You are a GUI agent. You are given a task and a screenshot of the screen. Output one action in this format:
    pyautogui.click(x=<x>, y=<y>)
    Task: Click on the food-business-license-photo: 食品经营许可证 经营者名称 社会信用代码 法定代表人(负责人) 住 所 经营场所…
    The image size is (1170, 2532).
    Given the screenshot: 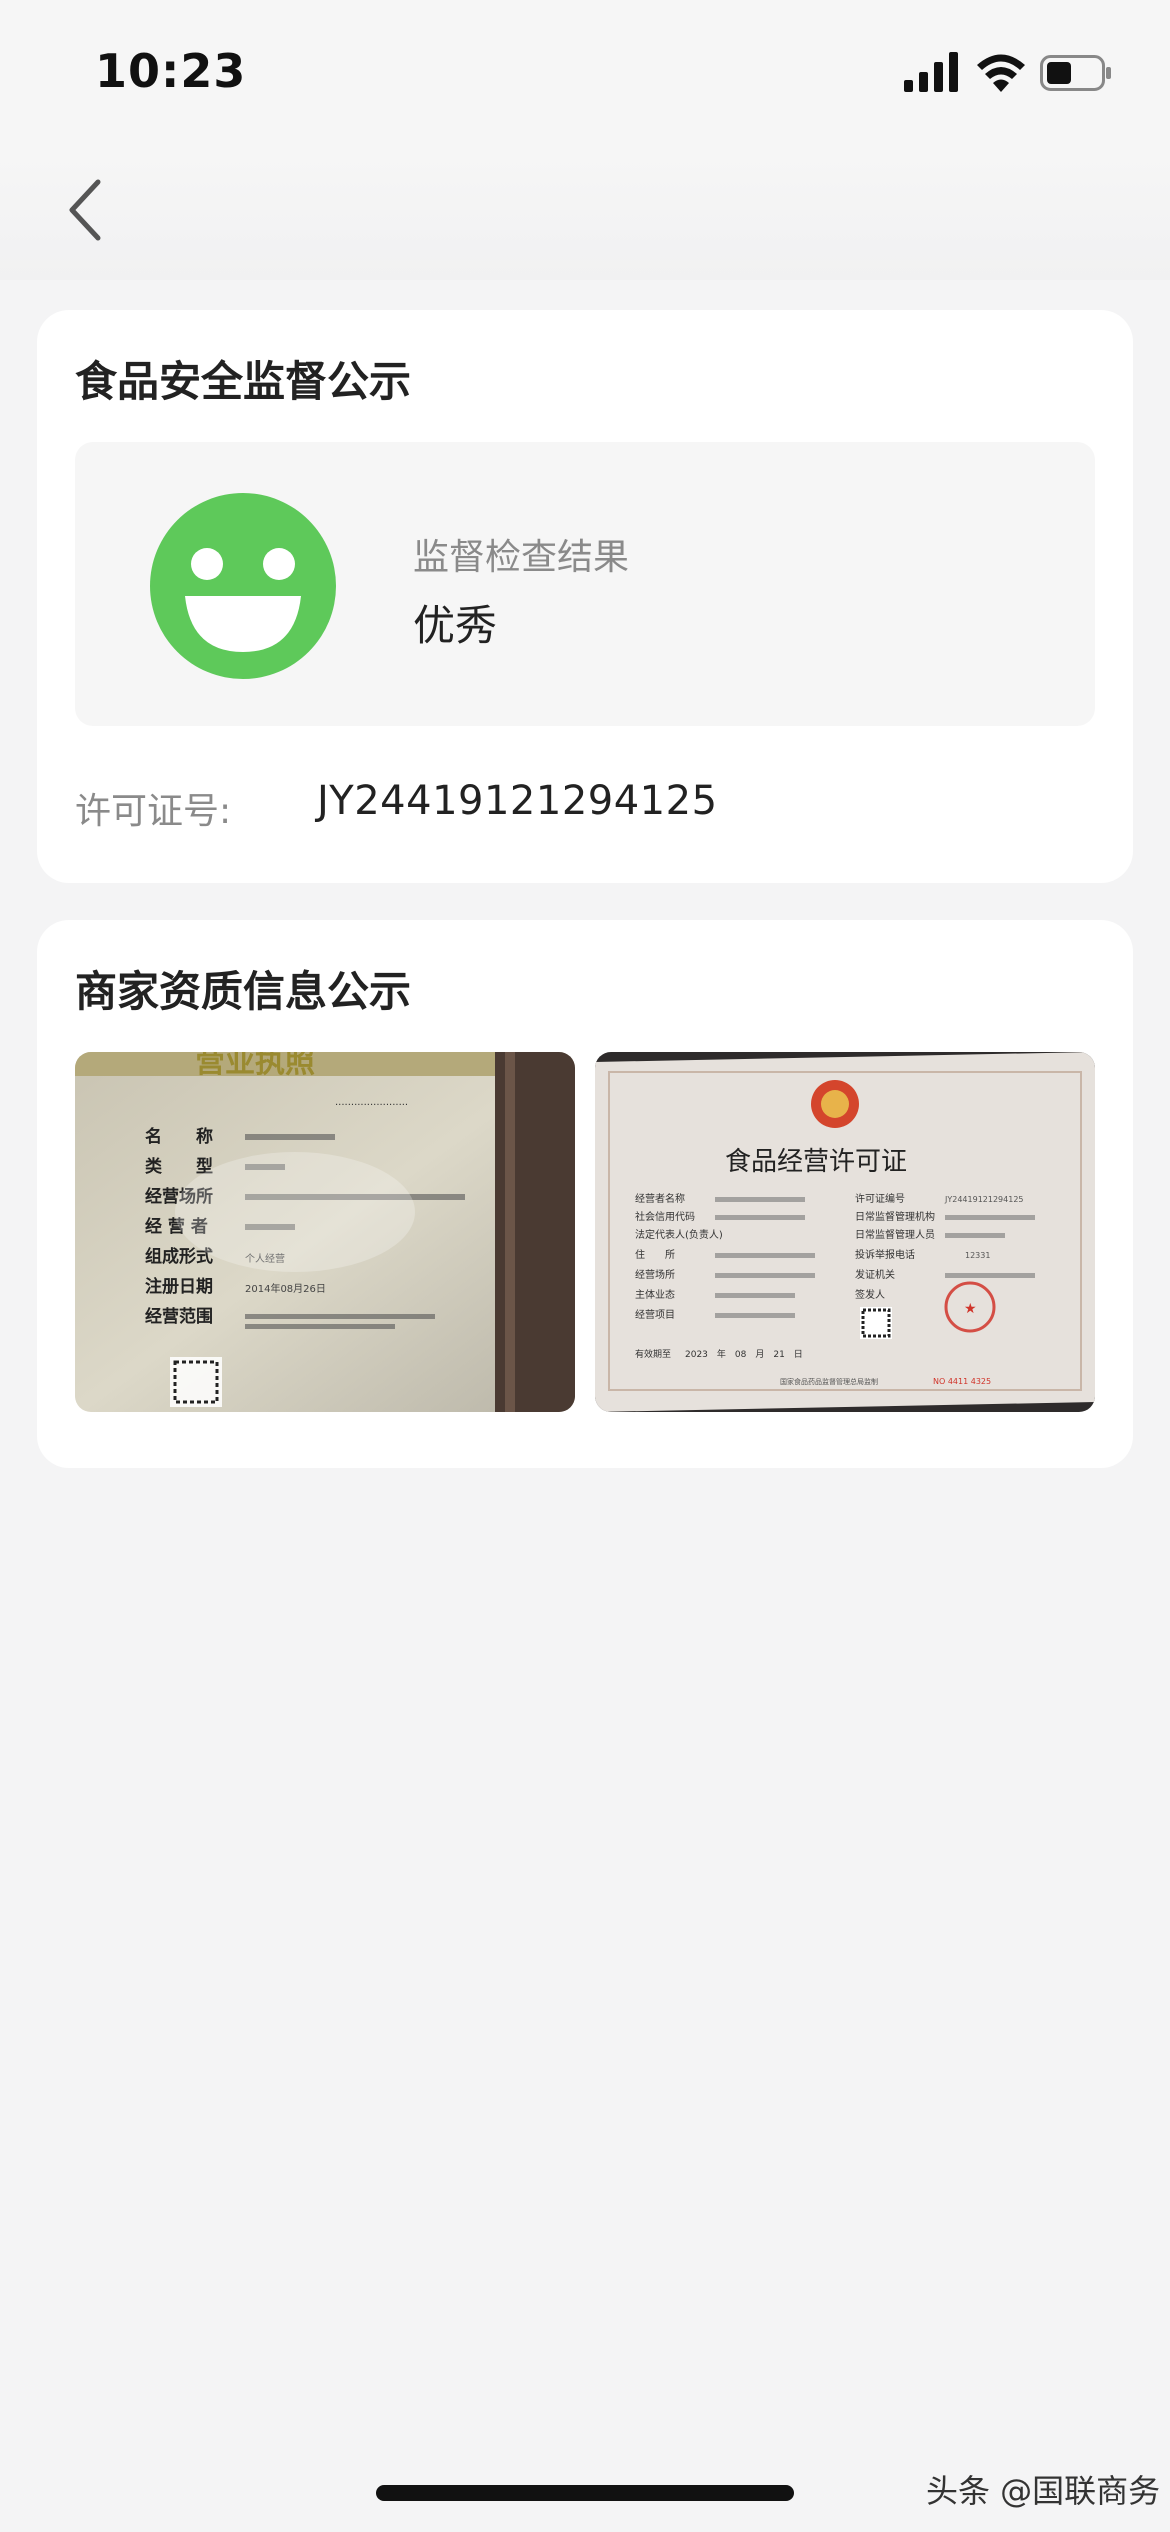 What is the action you would take?
    pyautogui.click(x=845, y=1232)
    